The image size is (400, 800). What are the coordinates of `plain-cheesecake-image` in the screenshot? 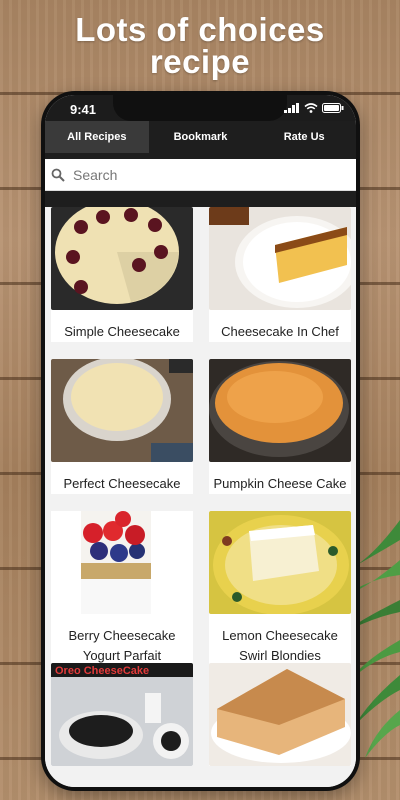 It's located at (122, 410).